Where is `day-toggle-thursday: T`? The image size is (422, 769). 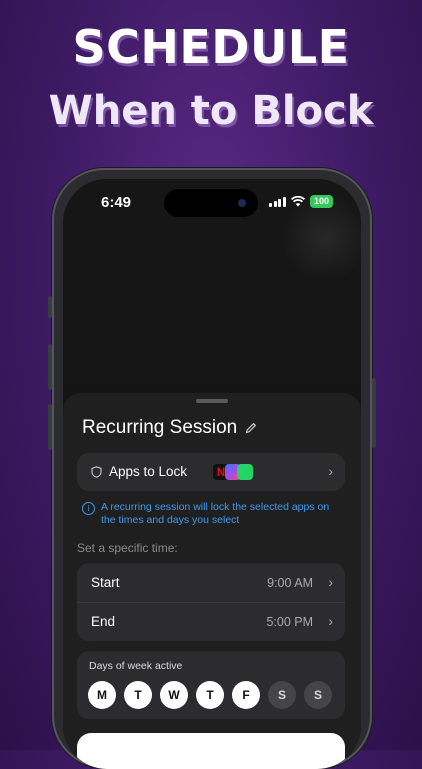
day-toggle-thursday: T is located at coordinates (210, 695).